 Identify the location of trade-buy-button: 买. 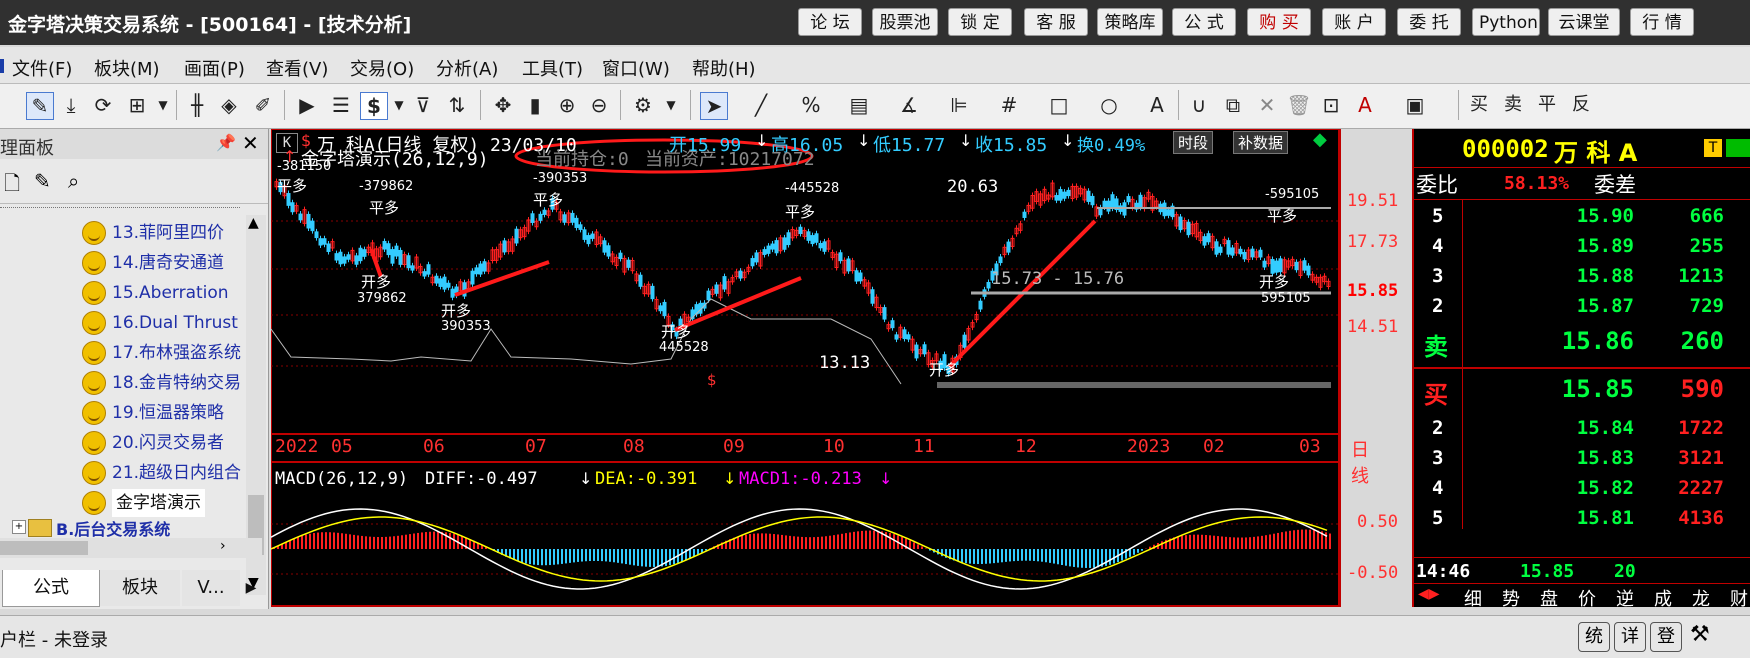
(1479, 105).